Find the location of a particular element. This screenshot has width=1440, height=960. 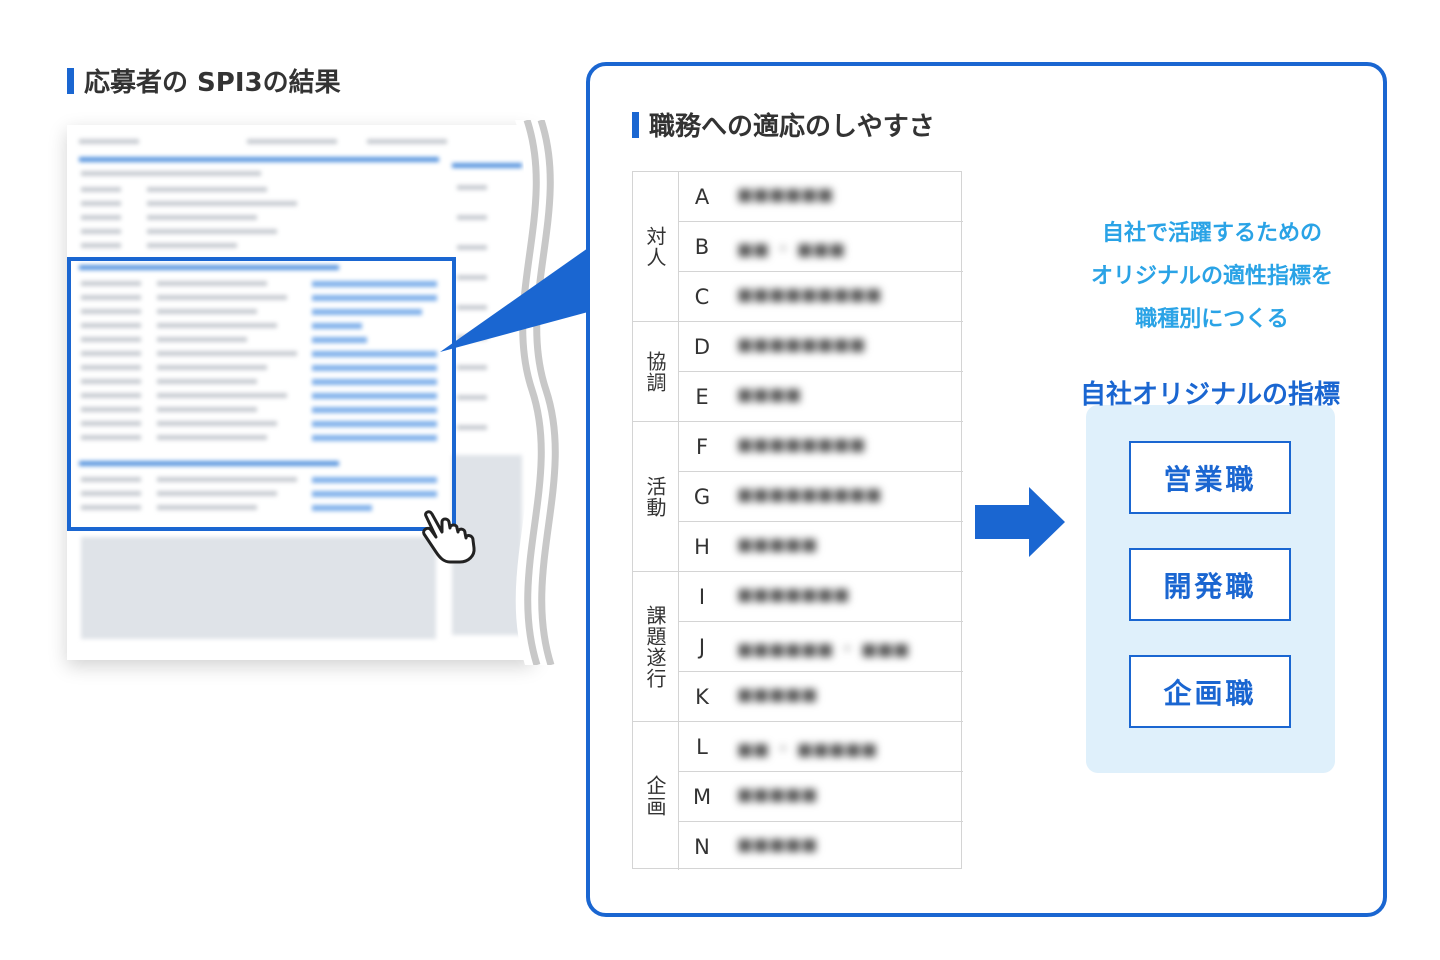

spi3-result-heading: 応募者の SPI3の結果 is located at coordinates (204, 80).